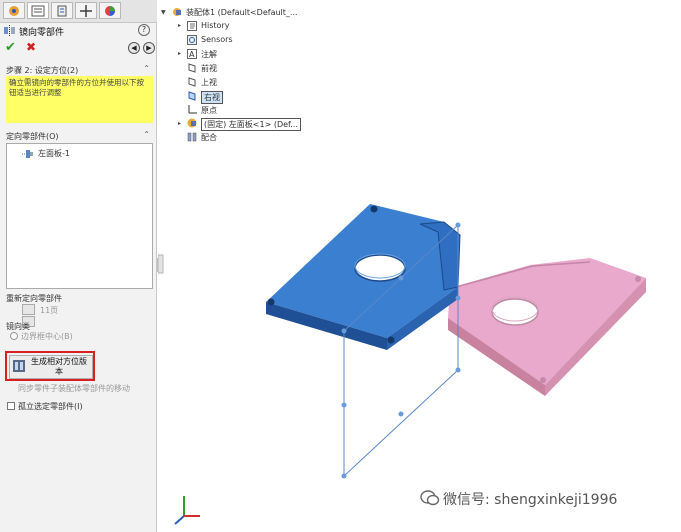  Describe the element at coordinates (47, 336) in the screenshot. I see `bounding-center-label: 边界框中心(B)` at that location.